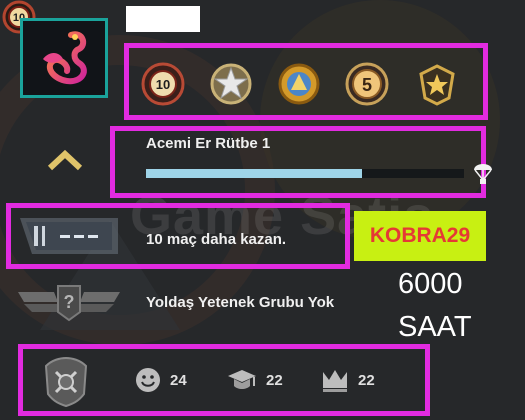 This screenshot has height=420, width=525. What do you see at coordinates (274, 380) in the screenshot?
I see `teacher-count: 22` at bounding box center [274, 380].